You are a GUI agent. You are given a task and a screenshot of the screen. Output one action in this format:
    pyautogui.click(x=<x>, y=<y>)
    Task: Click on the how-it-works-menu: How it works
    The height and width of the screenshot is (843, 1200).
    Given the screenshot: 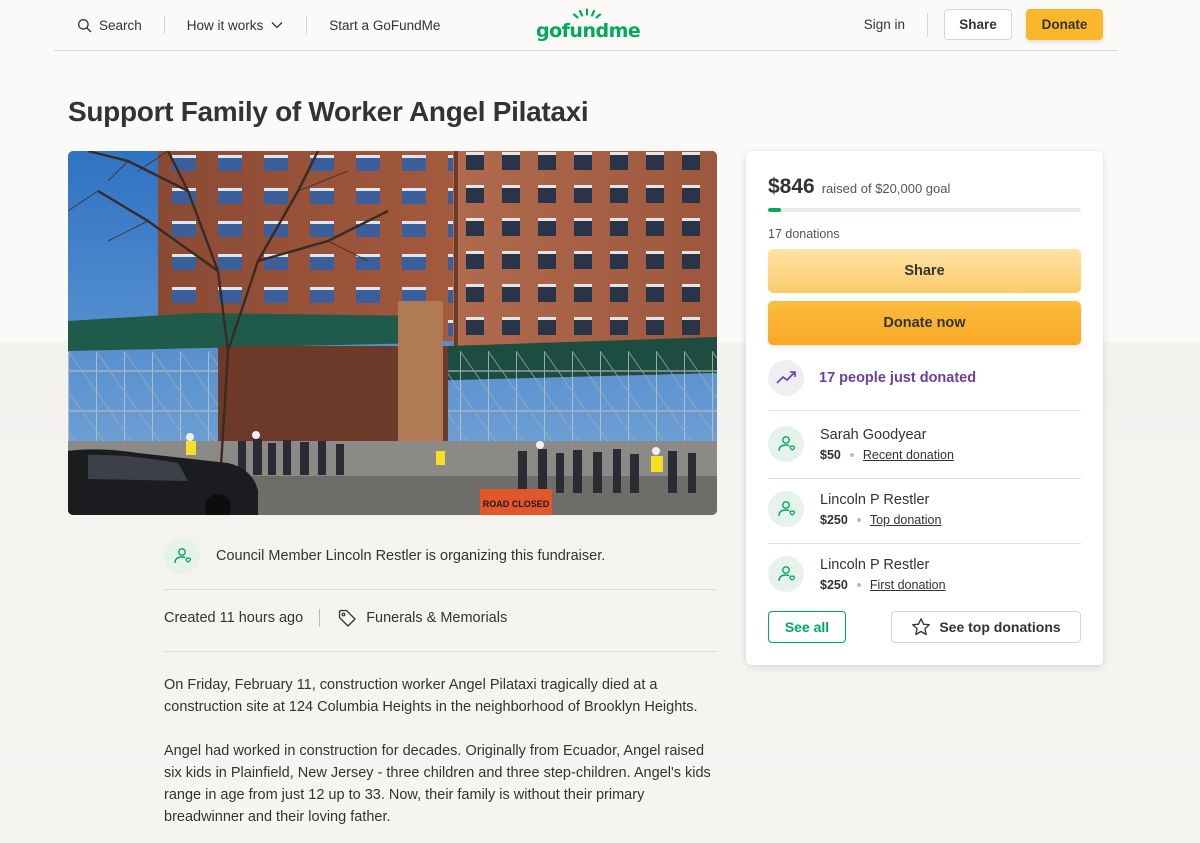 What is the action you would take?
    pyautogui.click(x=236, y=25)
    